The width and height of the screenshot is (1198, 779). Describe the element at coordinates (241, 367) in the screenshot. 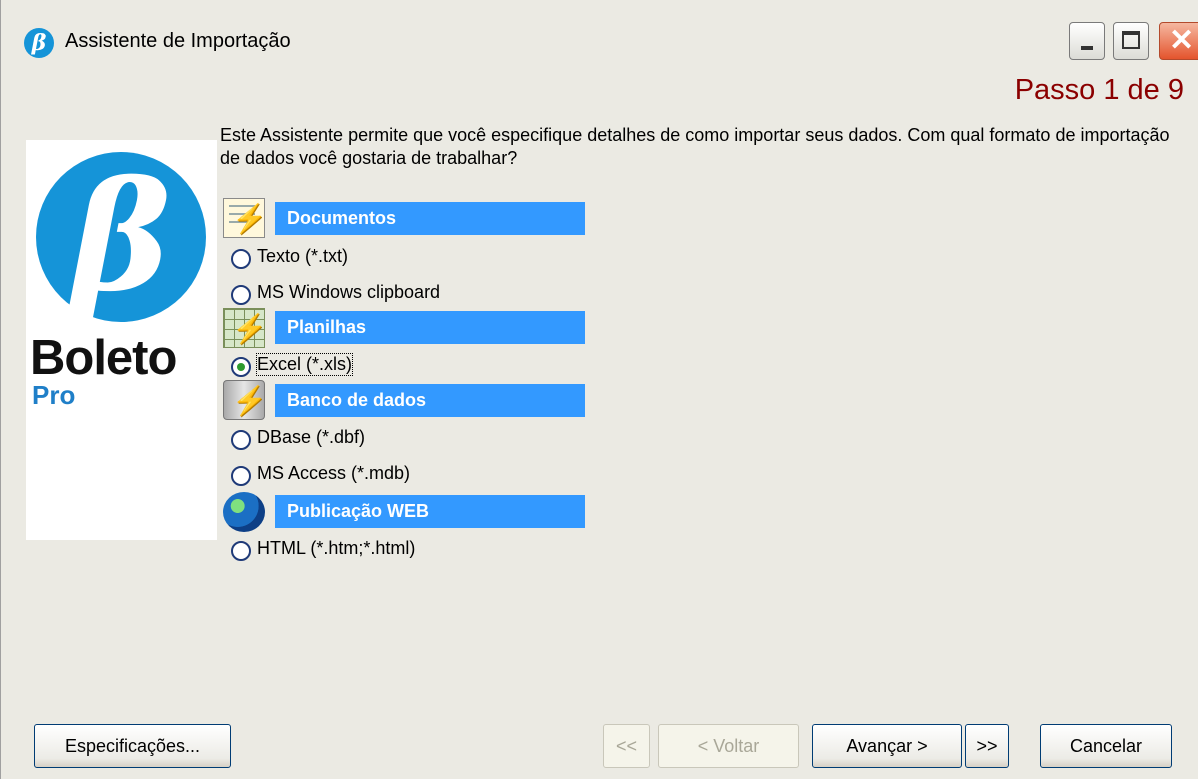

I see `radio-button-selected` at that location.